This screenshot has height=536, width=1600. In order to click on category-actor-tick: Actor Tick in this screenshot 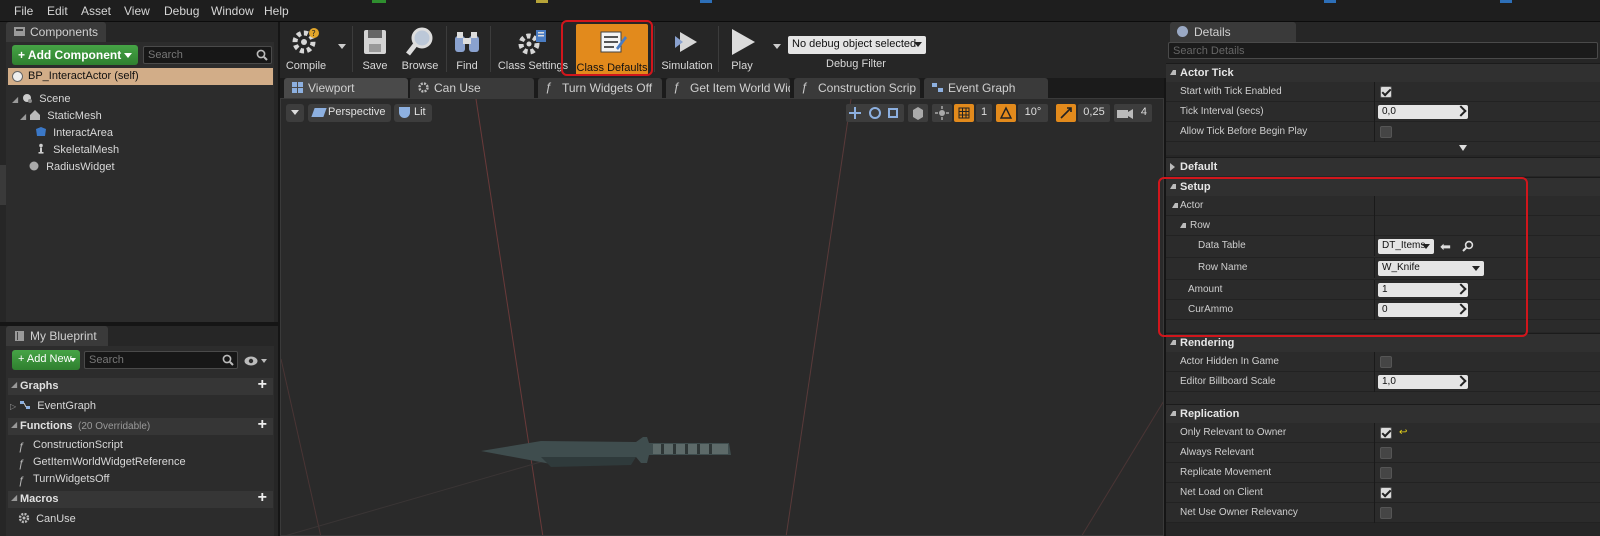, I will do `click(1383, 72)`.